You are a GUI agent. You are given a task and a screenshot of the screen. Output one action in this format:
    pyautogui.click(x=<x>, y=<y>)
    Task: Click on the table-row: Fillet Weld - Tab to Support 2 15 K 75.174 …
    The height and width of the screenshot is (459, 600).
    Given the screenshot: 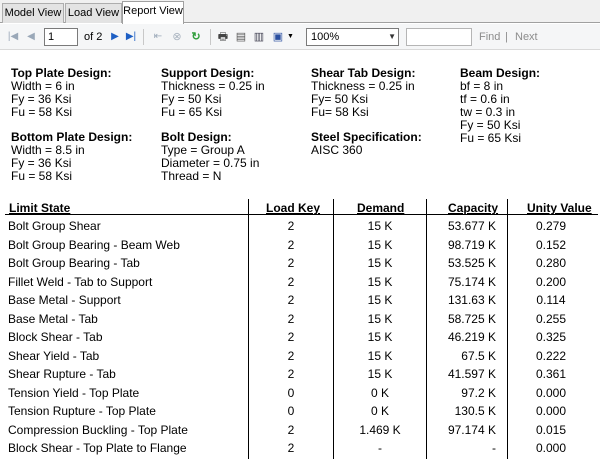 What is the action you would take?
    pyautogui.click(x=300, y=282)
    